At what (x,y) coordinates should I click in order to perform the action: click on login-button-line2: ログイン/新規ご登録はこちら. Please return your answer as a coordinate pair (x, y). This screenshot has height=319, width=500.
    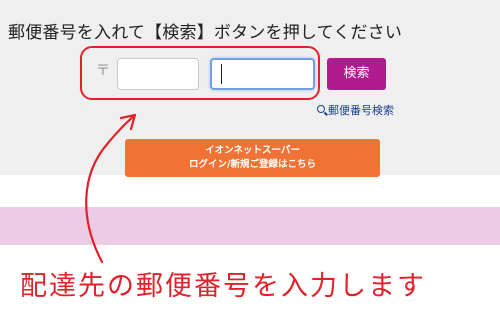
    Looking at the image, I should click on (252, 164).